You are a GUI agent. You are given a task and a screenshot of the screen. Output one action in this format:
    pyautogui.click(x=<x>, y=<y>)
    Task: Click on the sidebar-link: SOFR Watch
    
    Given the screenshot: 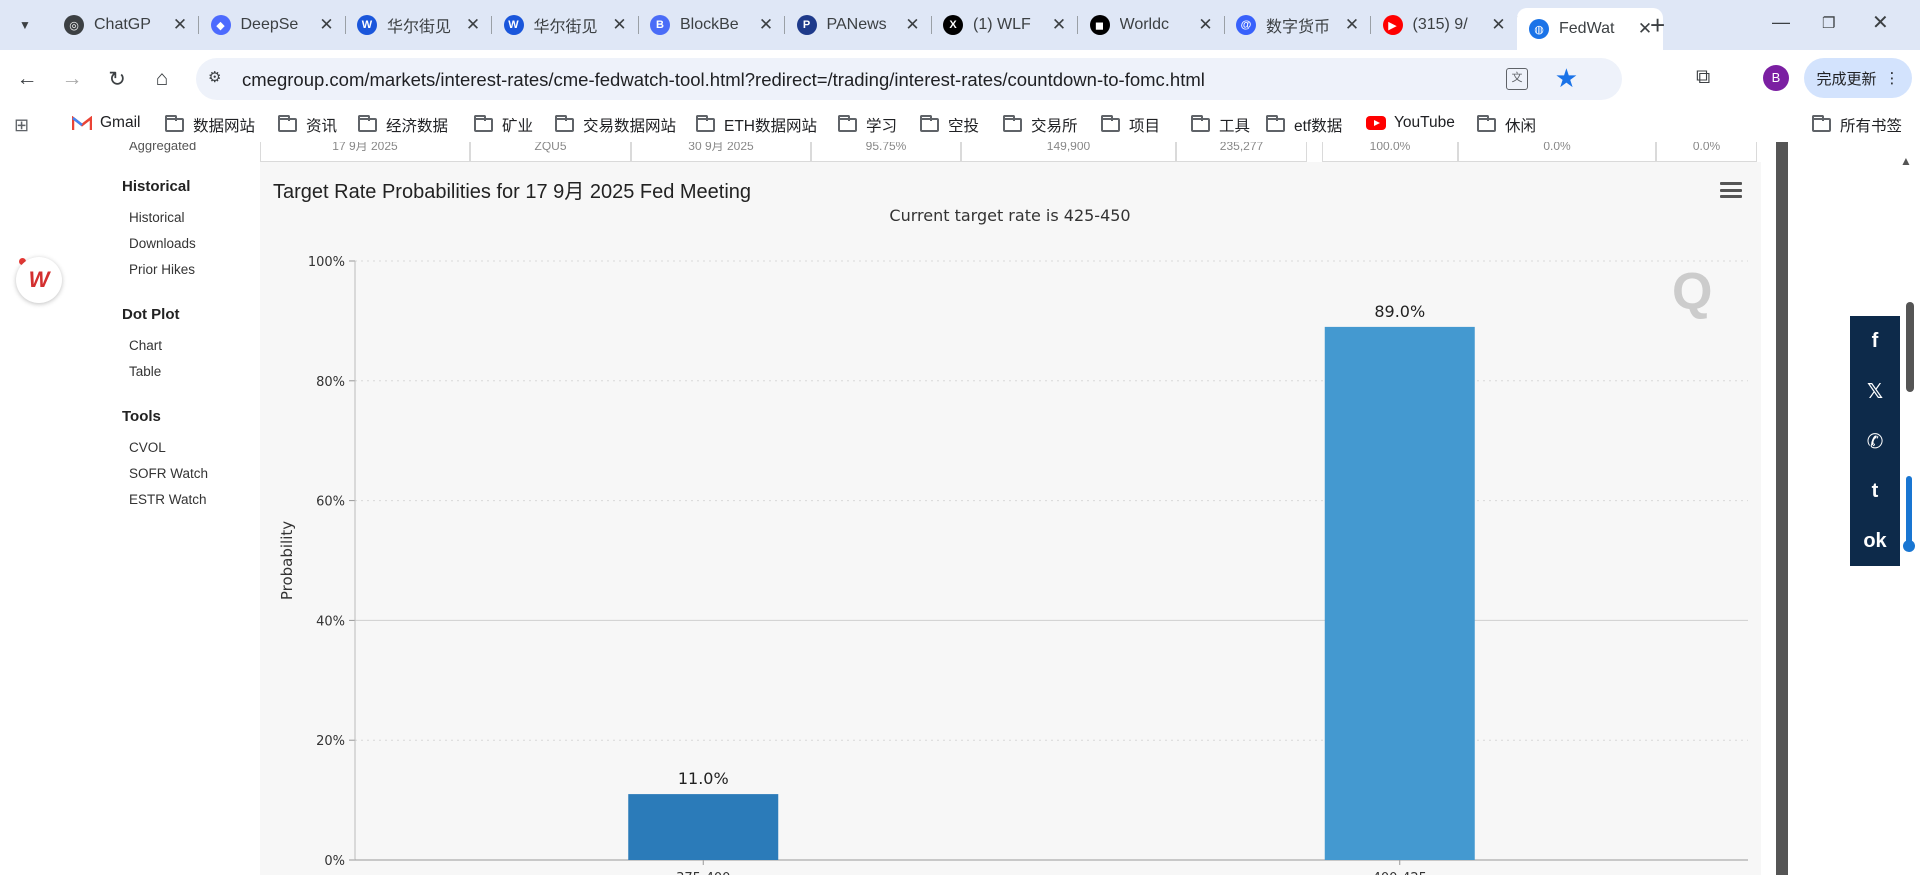 What is the action you would take?
    pyautogui.click(x=168, y=473)
    